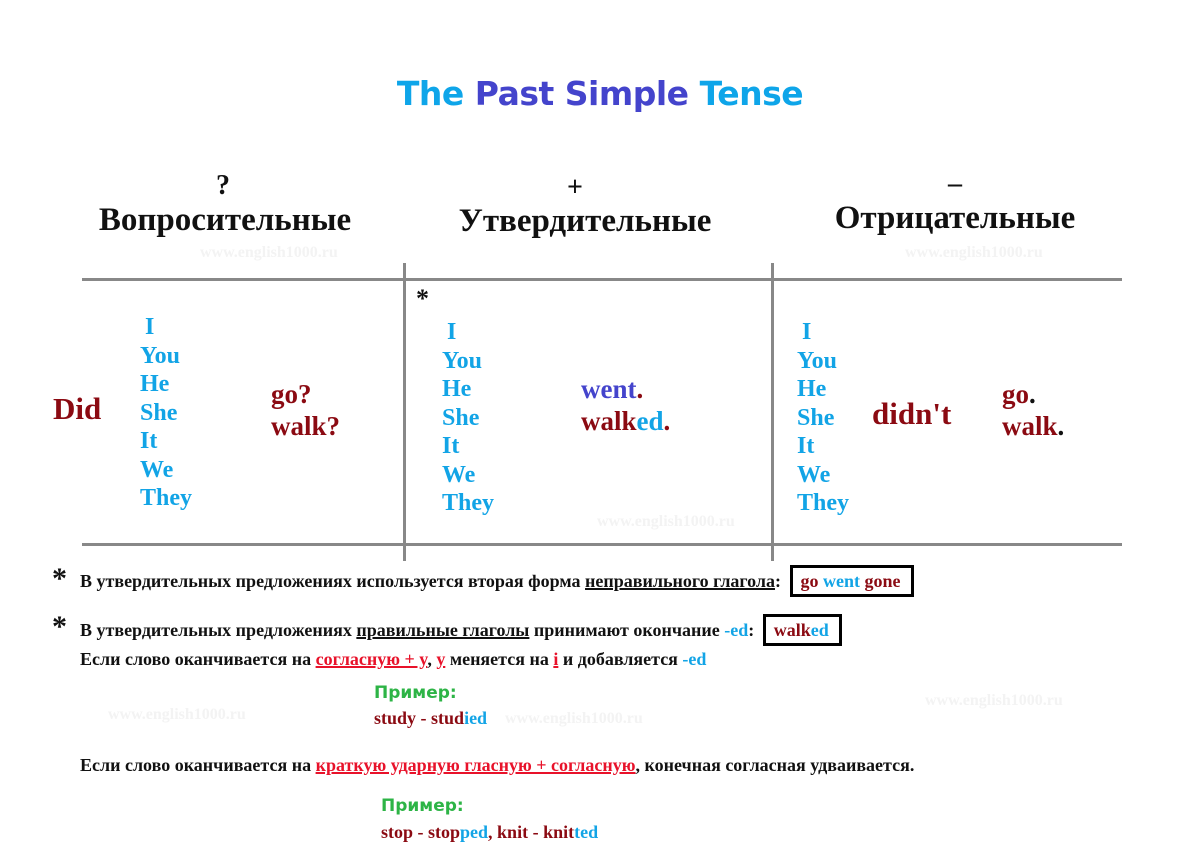 The width and height of the screenshot is (1200, 858). I want to click on page-title: The Past Simple Tense, so click(600, 93).